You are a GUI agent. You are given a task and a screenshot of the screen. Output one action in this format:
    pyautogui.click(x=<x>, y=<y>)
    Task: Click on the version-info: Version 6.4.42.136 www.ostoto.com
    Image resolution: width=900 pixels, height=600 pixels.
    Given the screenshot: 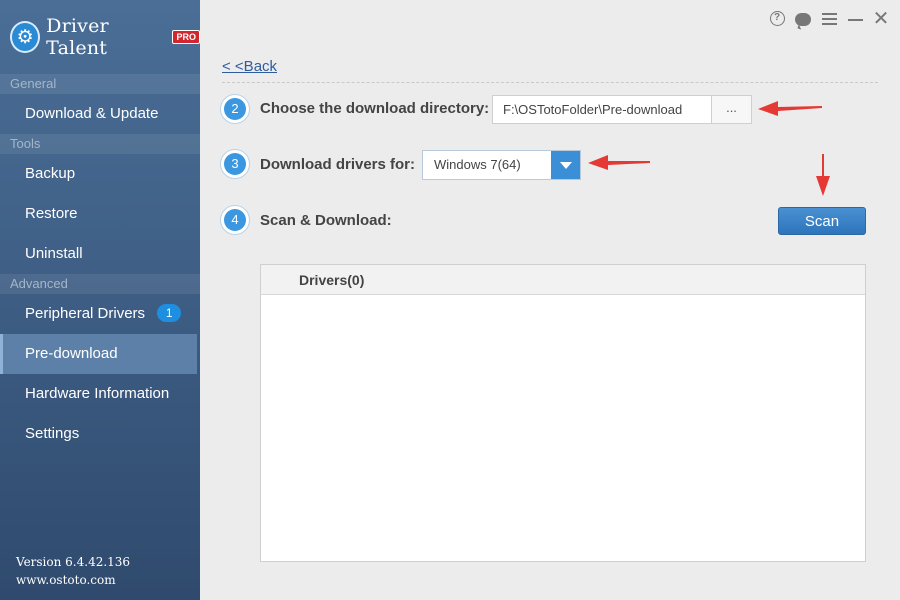 What is the action you would take?
    pyautogui.click(x=73, y=571)
    